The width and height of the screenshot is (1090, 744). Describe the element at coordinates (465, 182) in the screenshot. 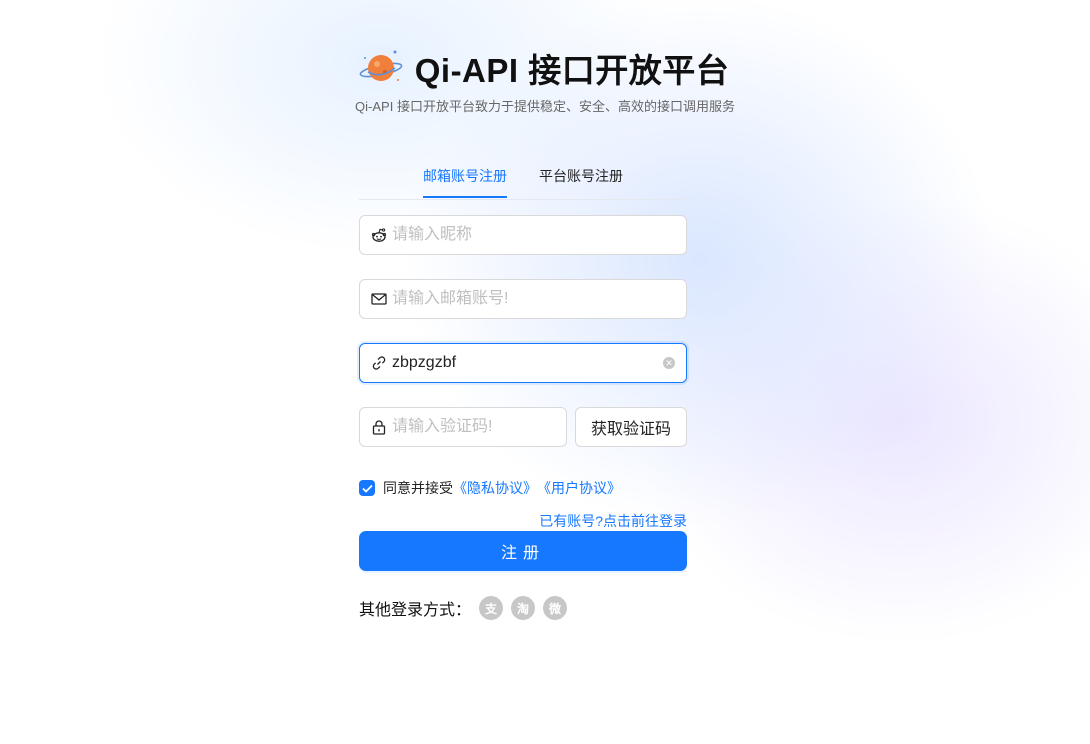

I see `tab-email-register: 邮箱账号注册` at that location.